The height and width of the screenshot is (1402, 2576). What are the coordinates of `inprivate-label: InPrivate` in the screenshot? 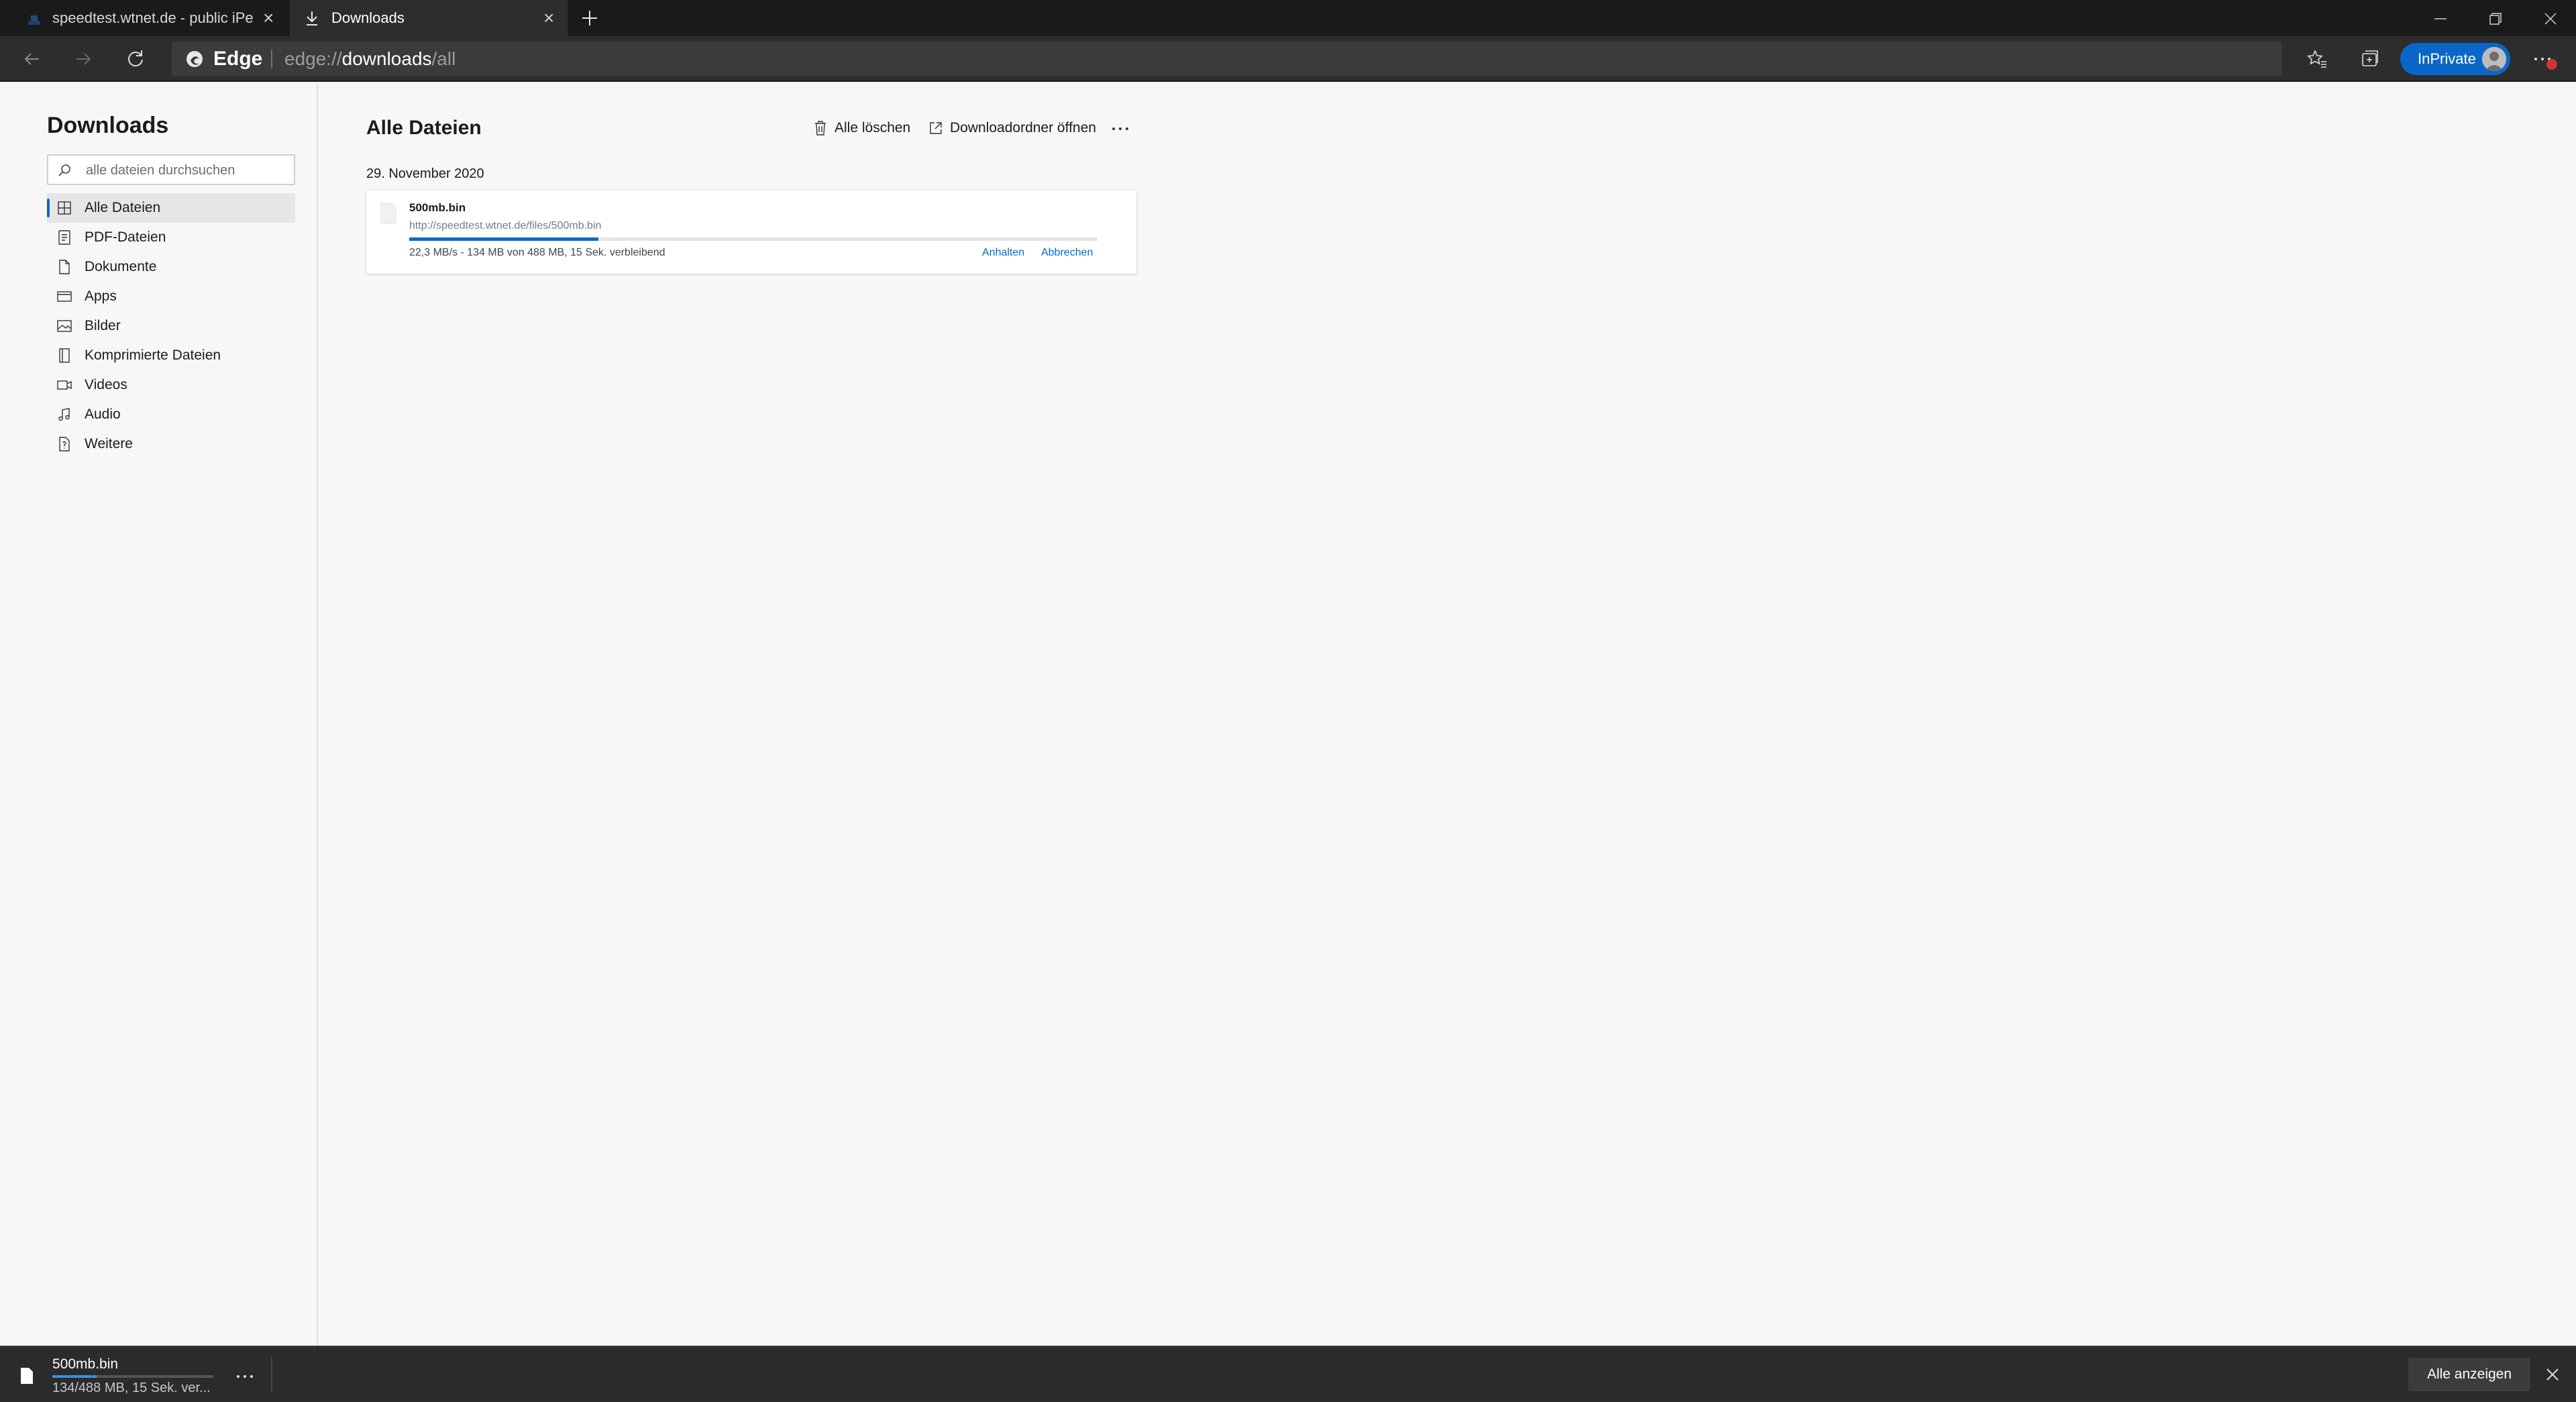 It's located at (2447, 59).